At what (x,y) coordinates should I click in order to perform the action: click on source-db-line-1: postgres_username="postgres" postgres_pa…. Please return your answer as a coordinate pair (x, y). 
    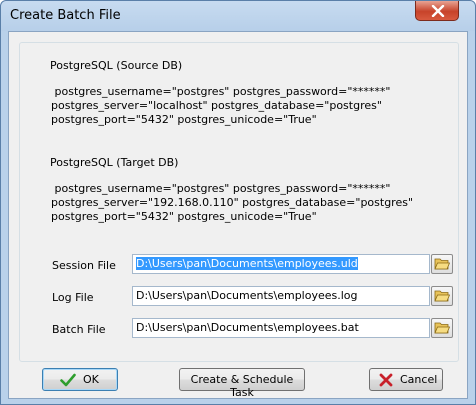
    Looking at the image, I should click on (221, 91).